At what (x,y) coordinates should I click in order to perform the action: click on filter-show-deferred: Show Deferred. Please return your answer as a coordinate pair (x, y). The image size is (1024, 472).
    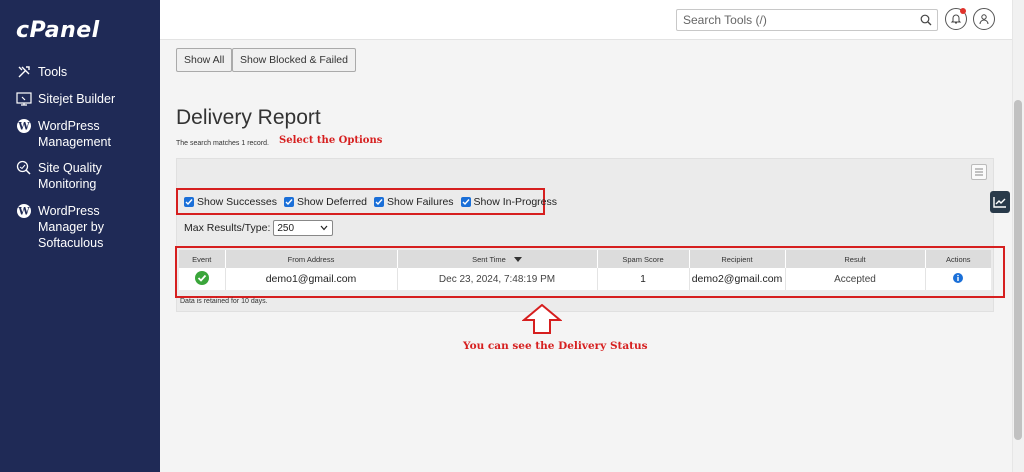
    Looking at the image, I should click on (325, 202).